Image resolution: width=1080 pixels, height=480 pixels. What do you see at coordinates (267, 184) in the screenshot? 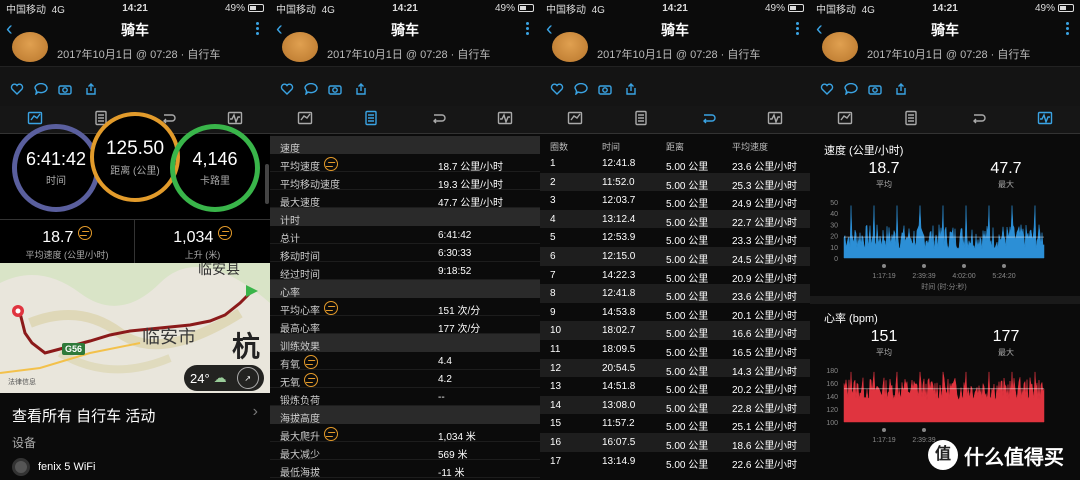
I see `scrollbar` at bounding box center [267, 184].